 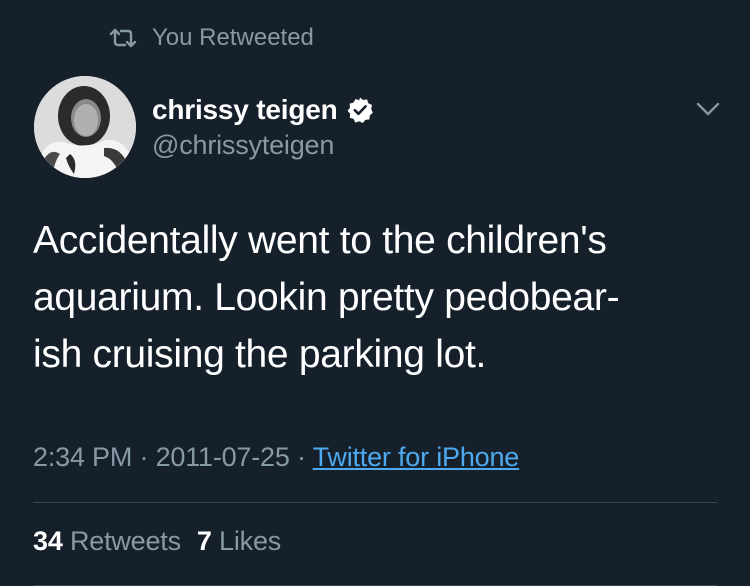 What do you see at coordinates (708, 109) in the screenshot?
I see `chevron-down-icon` at bounding box center [708, 109].